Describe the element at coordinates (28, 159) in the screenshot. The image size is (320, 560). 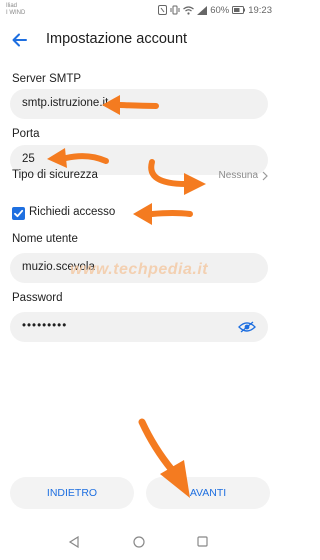
I see `port-value: 25` at that location.